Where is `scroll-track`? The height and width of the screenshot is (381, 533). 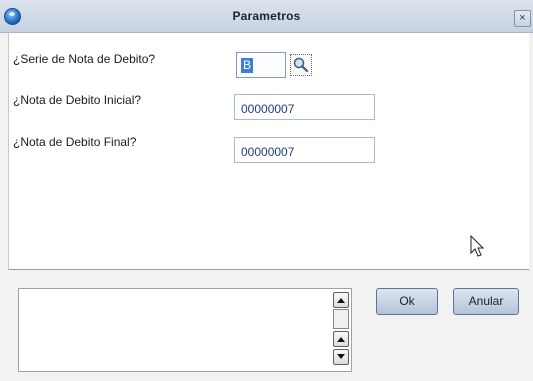
scroll-track is located at coordinates (341, 319).